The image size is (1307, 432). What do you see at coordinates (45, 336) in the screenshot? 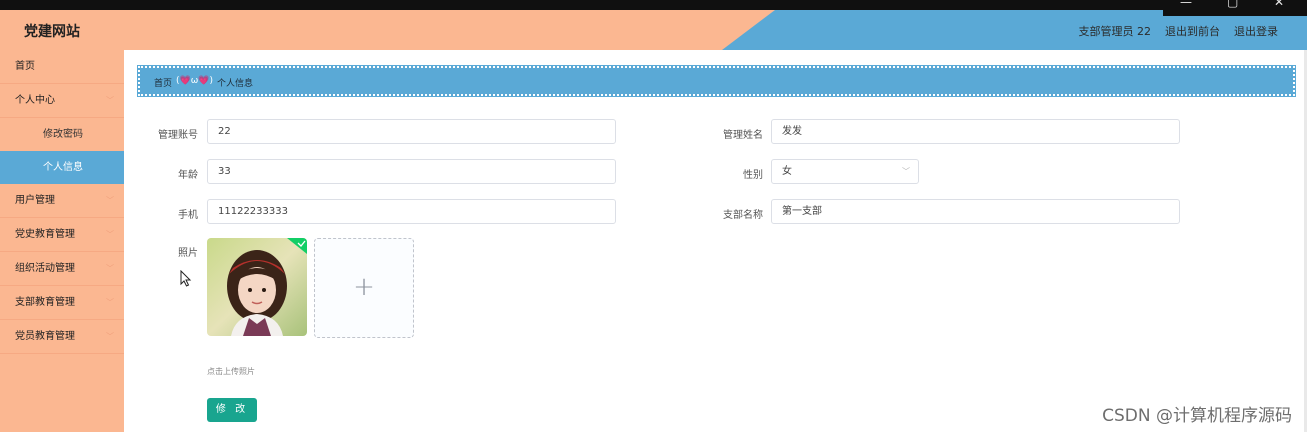
I see `sidebar-item-label: 党员教育管理` at bounding box center [45, 336].